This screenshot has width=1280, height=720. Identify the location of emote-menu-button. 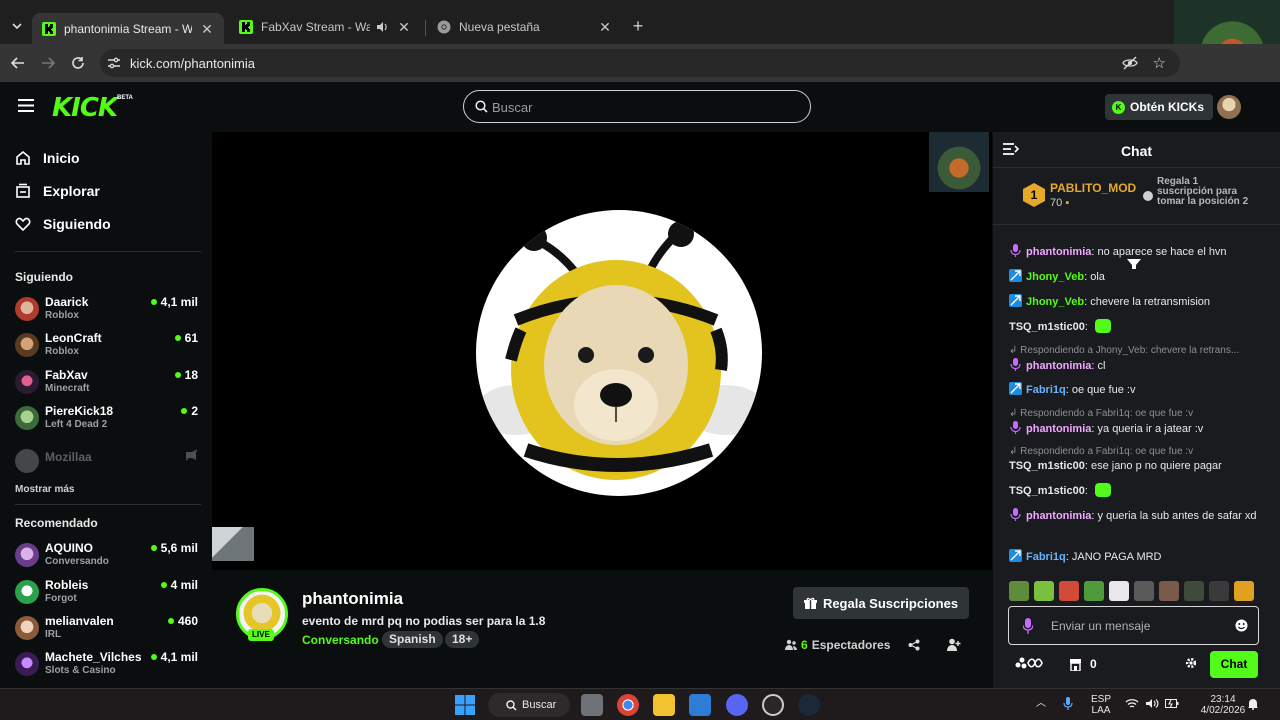
(1029, 663).